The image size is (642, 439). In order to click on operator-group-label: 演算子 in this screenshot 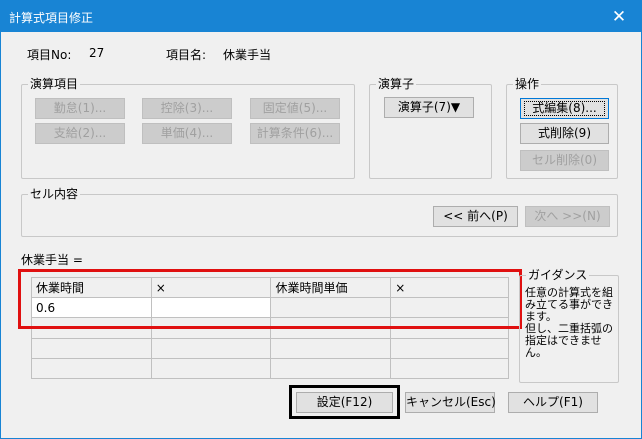, I will do `click(396, 84)`.